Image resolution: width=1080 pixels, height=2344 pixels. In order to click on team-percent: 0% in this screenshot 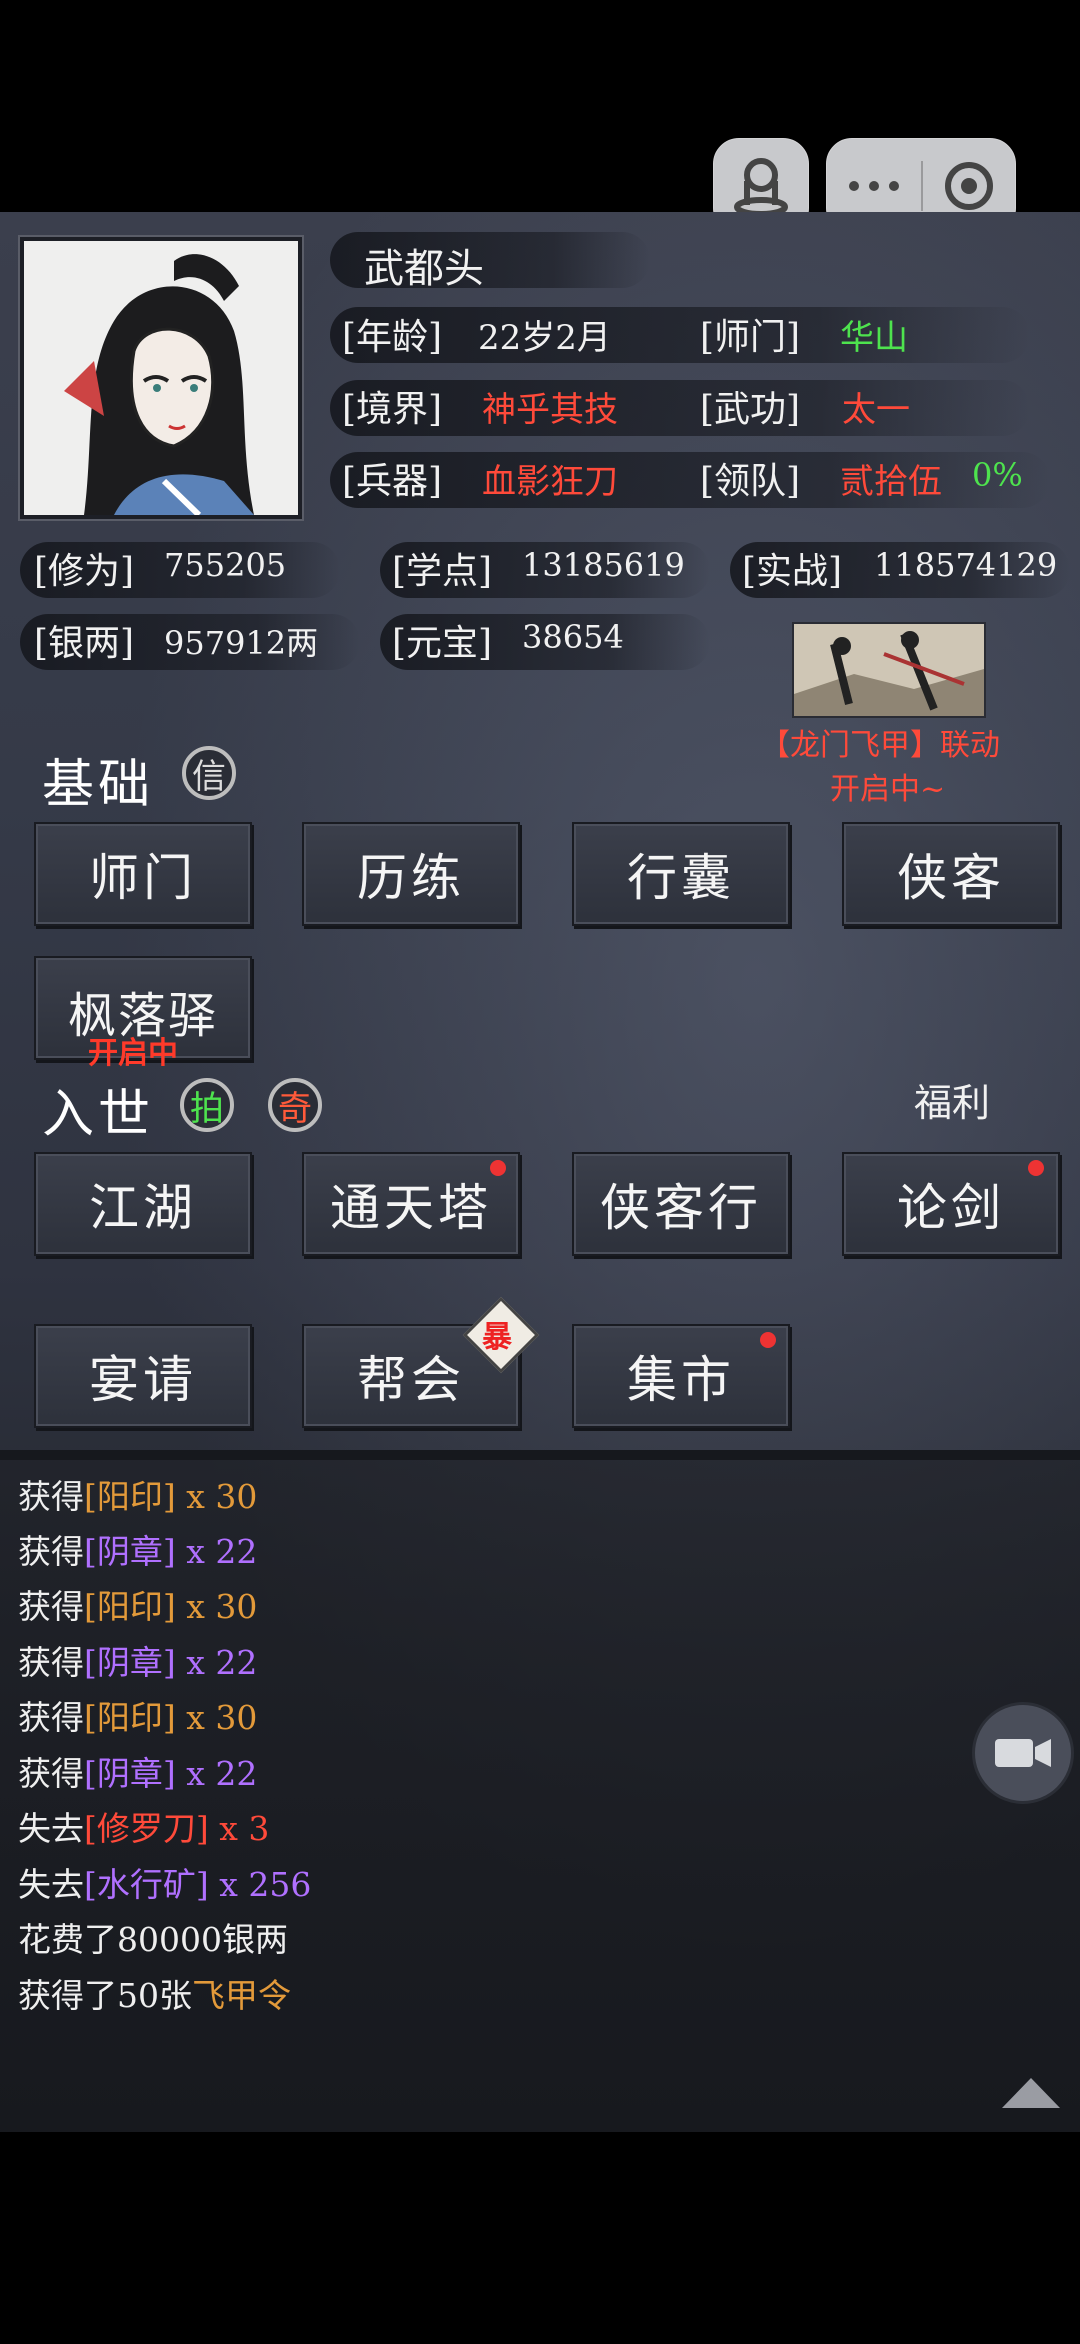, I will do `click(997, 475)`.